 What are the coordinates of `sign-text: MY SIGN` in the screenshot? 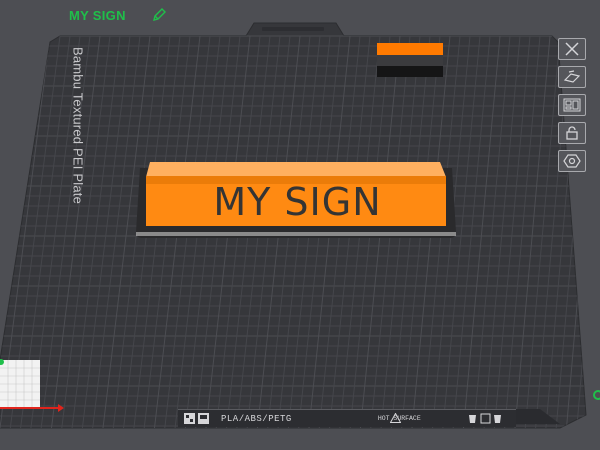 It's located at (297, 202).